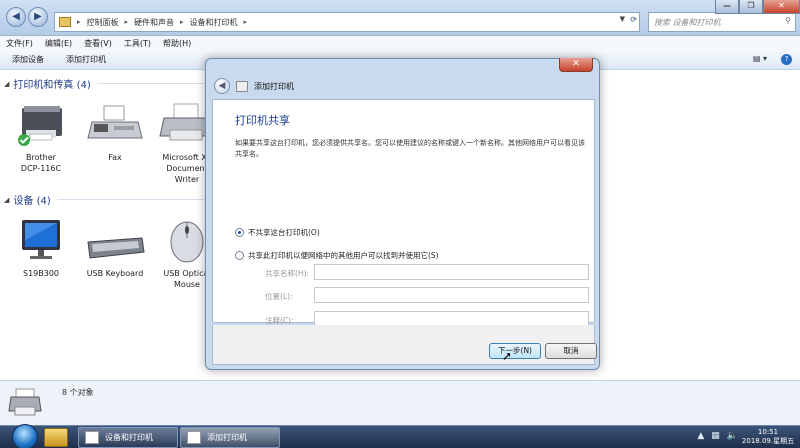 The height and width of the screenshot is (448, 800). Describe the element at coordinates (772, 59) in the screenshot. I see `view-controls: ▤ ▾ ?` at that location.